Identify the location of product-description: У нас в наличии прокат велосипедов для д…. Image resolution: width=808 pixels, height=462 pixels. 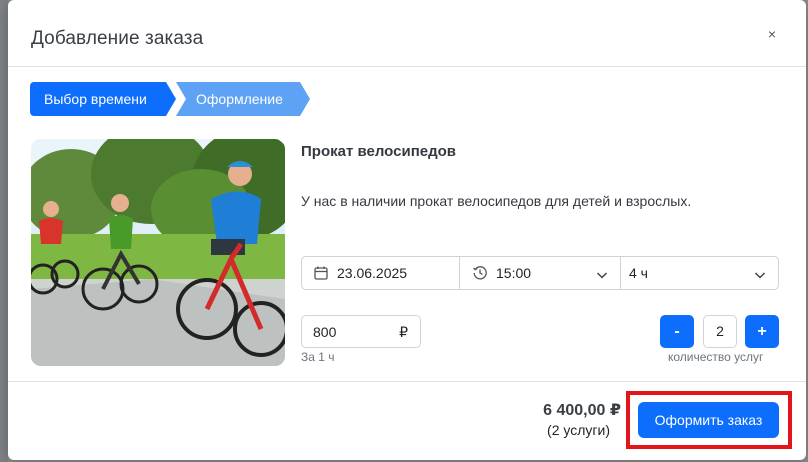
(496, 201).